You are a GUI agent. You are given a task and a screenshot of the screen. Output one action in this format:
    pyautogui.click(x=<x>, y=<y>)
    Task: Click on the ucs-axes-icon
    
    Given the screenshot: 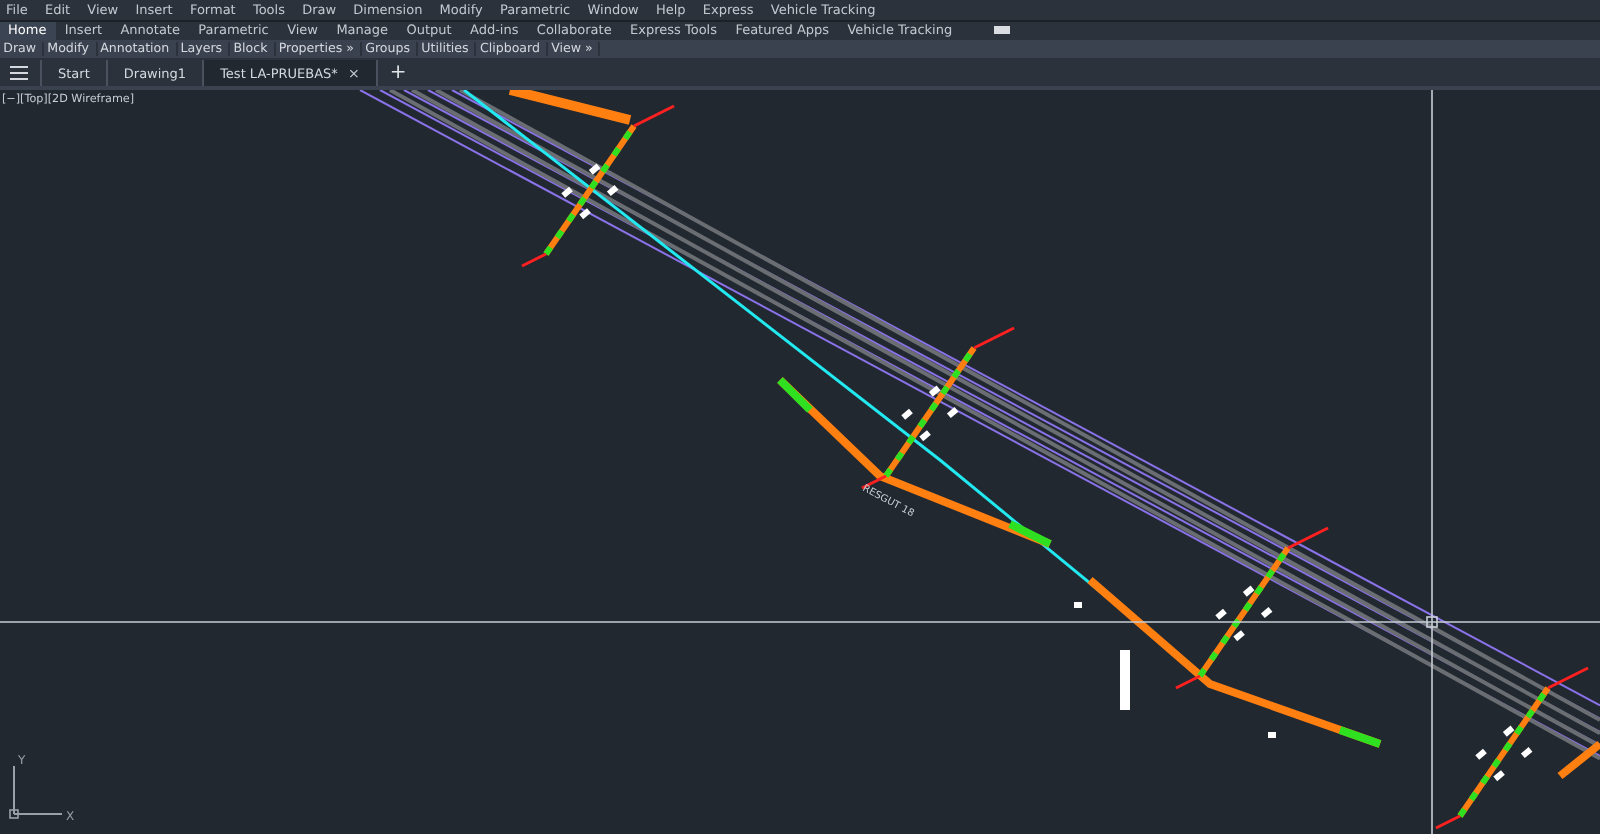 What is the action you would take?
    pyautogui.click(x=36, y=792)
    